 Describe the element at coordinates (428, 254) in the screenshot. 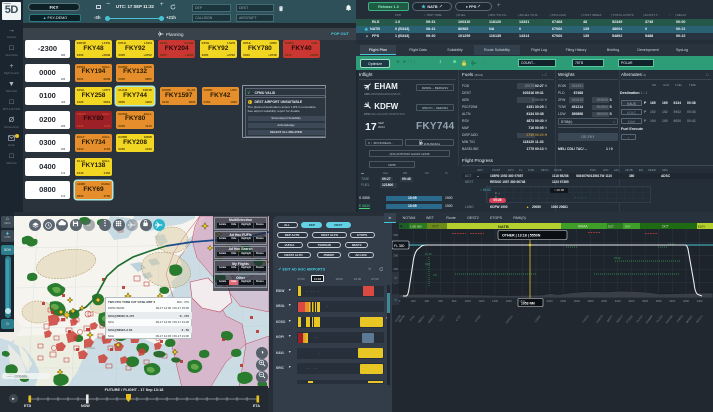

I see `svg-text: 12 16` at that location.